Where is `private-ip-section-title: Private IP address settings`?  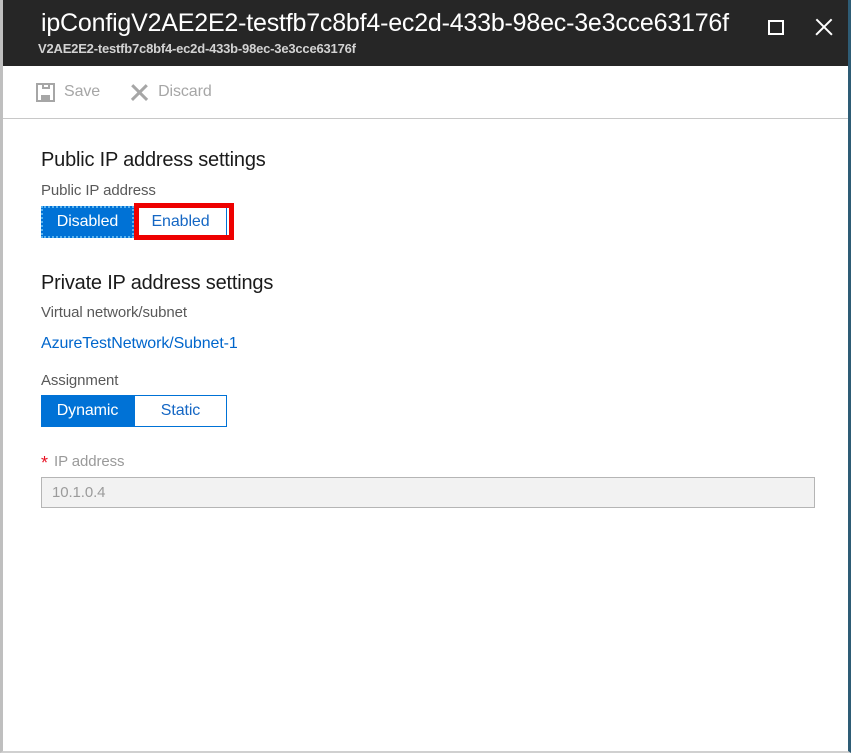
private-ip-section-title: Private IP address settings is located at coordinates (157, 283).